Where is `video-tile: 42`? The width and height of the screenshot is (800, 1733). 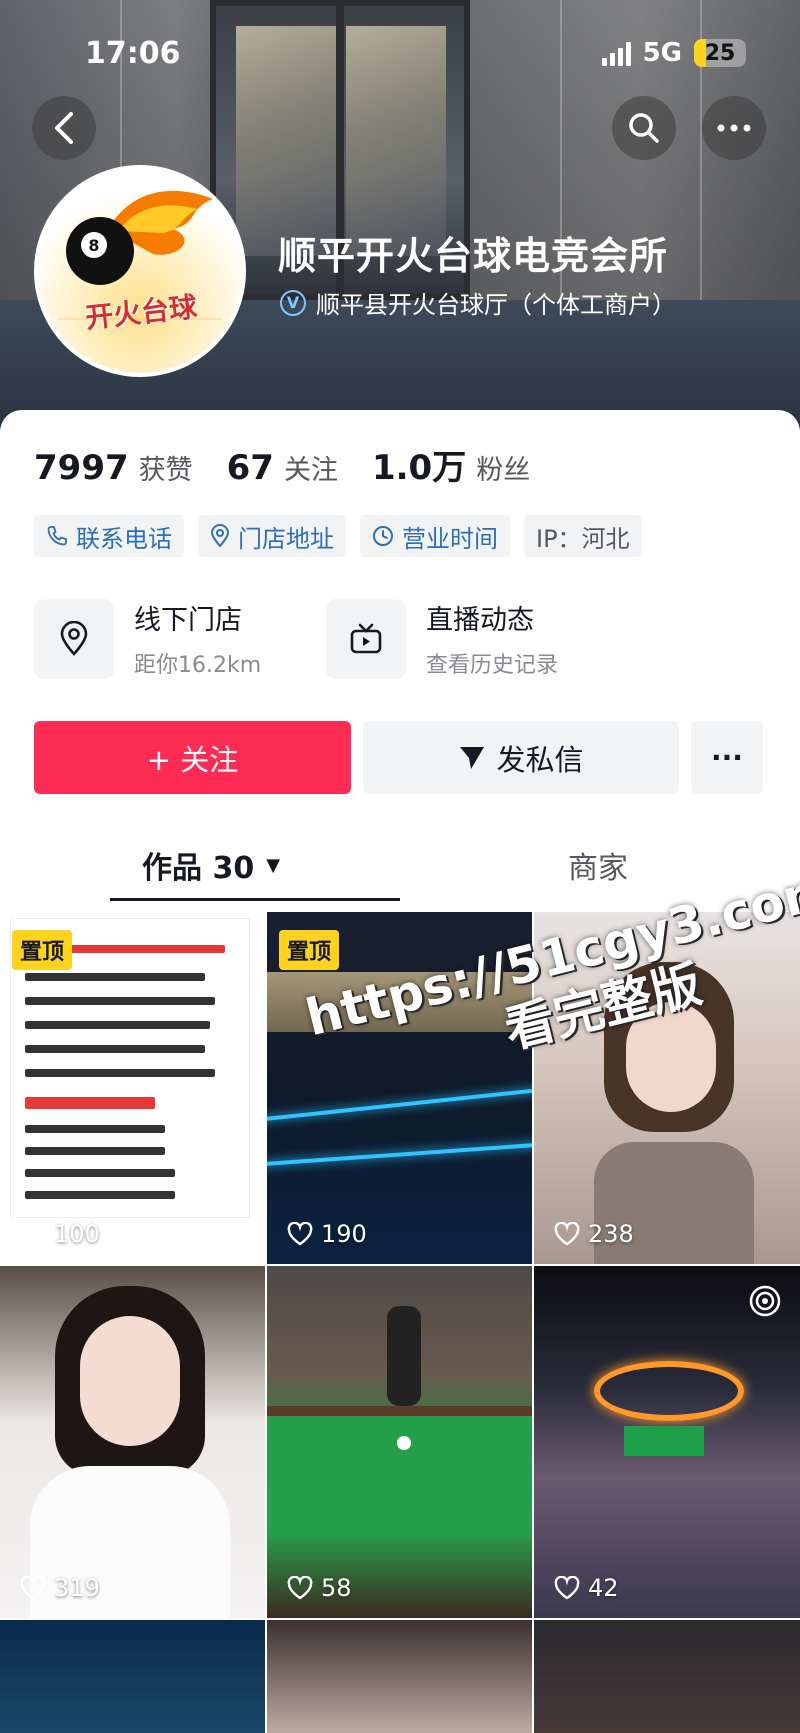 video-tile: 42 is located at coordinates (667, 1442).